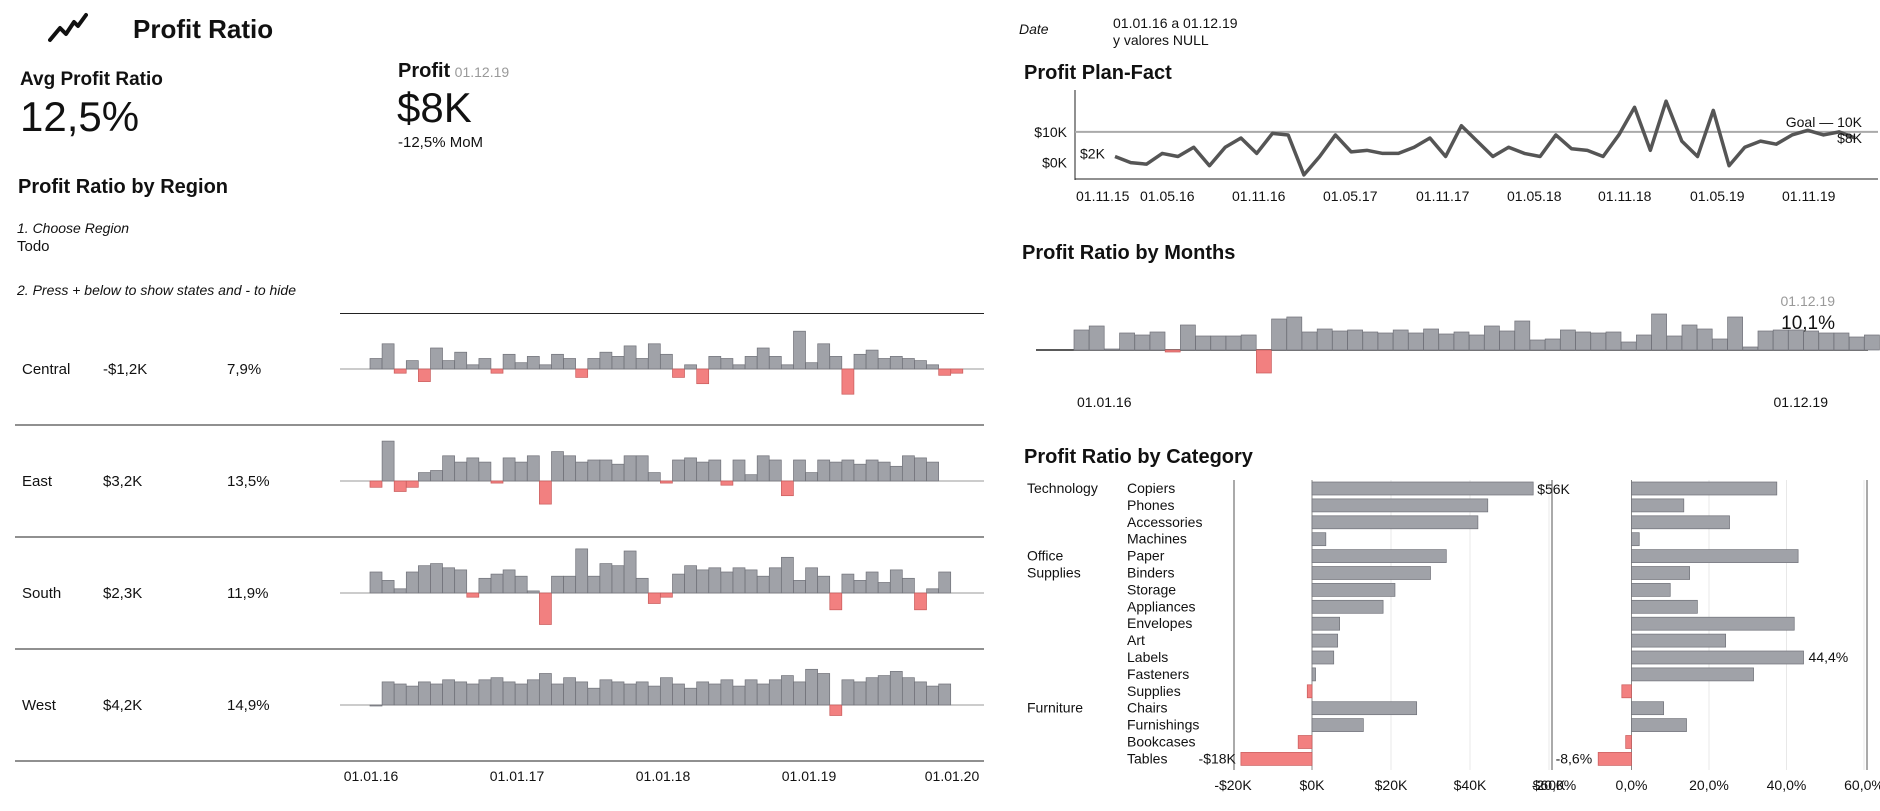 The height and width of the screenshot is (811, 1880). I want to click on months-last-date: 01.12.19, so click(1808, 301).